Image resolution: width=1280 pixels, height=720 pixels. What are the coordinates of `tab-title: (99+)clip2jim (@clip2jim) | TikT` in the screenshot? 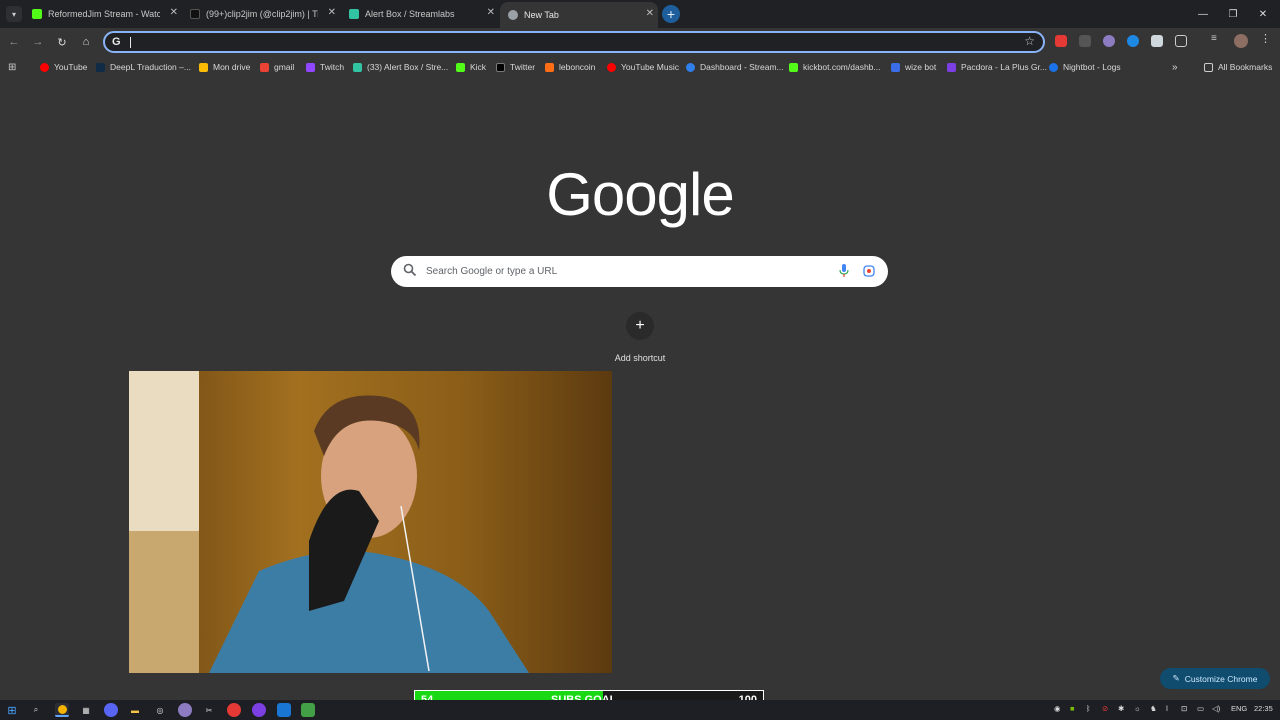 It's located at (262, 14).